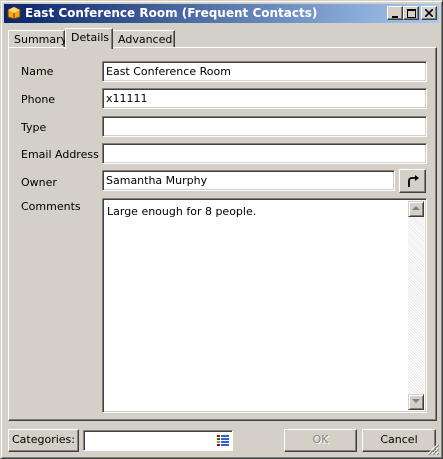 Image resolution: width=443 pixels, height=459 pixels. Describe the element at coordinates (158, 440) in the screenshot. I see `categories-field` at that location.